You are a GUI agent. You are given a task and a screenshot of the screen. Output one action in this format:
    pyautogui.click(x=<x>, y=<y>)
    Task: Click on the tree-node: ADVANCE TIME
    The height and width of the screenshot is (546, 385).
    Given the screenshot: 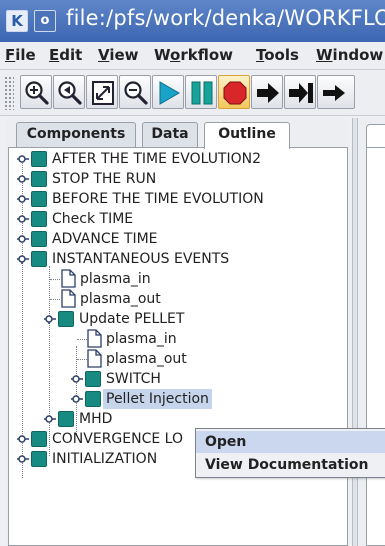 What is the action you would take?
    pyautogui.click(x=179, y=239)
    